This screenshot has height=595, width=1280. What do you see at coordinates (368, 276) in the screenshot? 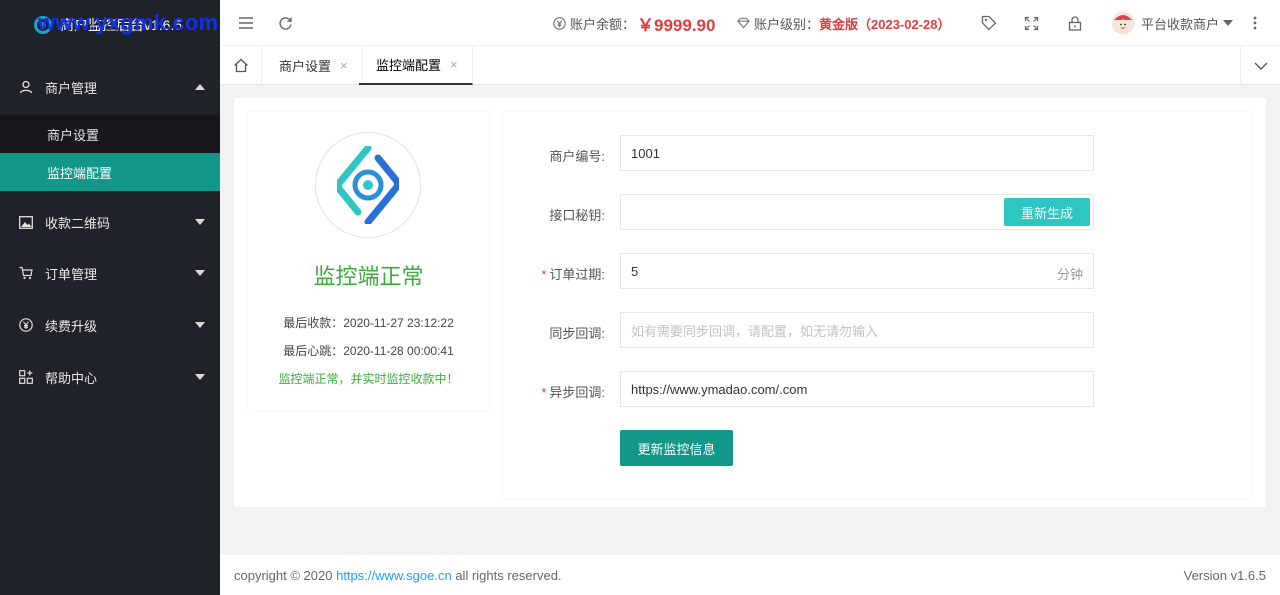
I see `monitor-status-title: 监控端正常` at bounding box center [368, 276].